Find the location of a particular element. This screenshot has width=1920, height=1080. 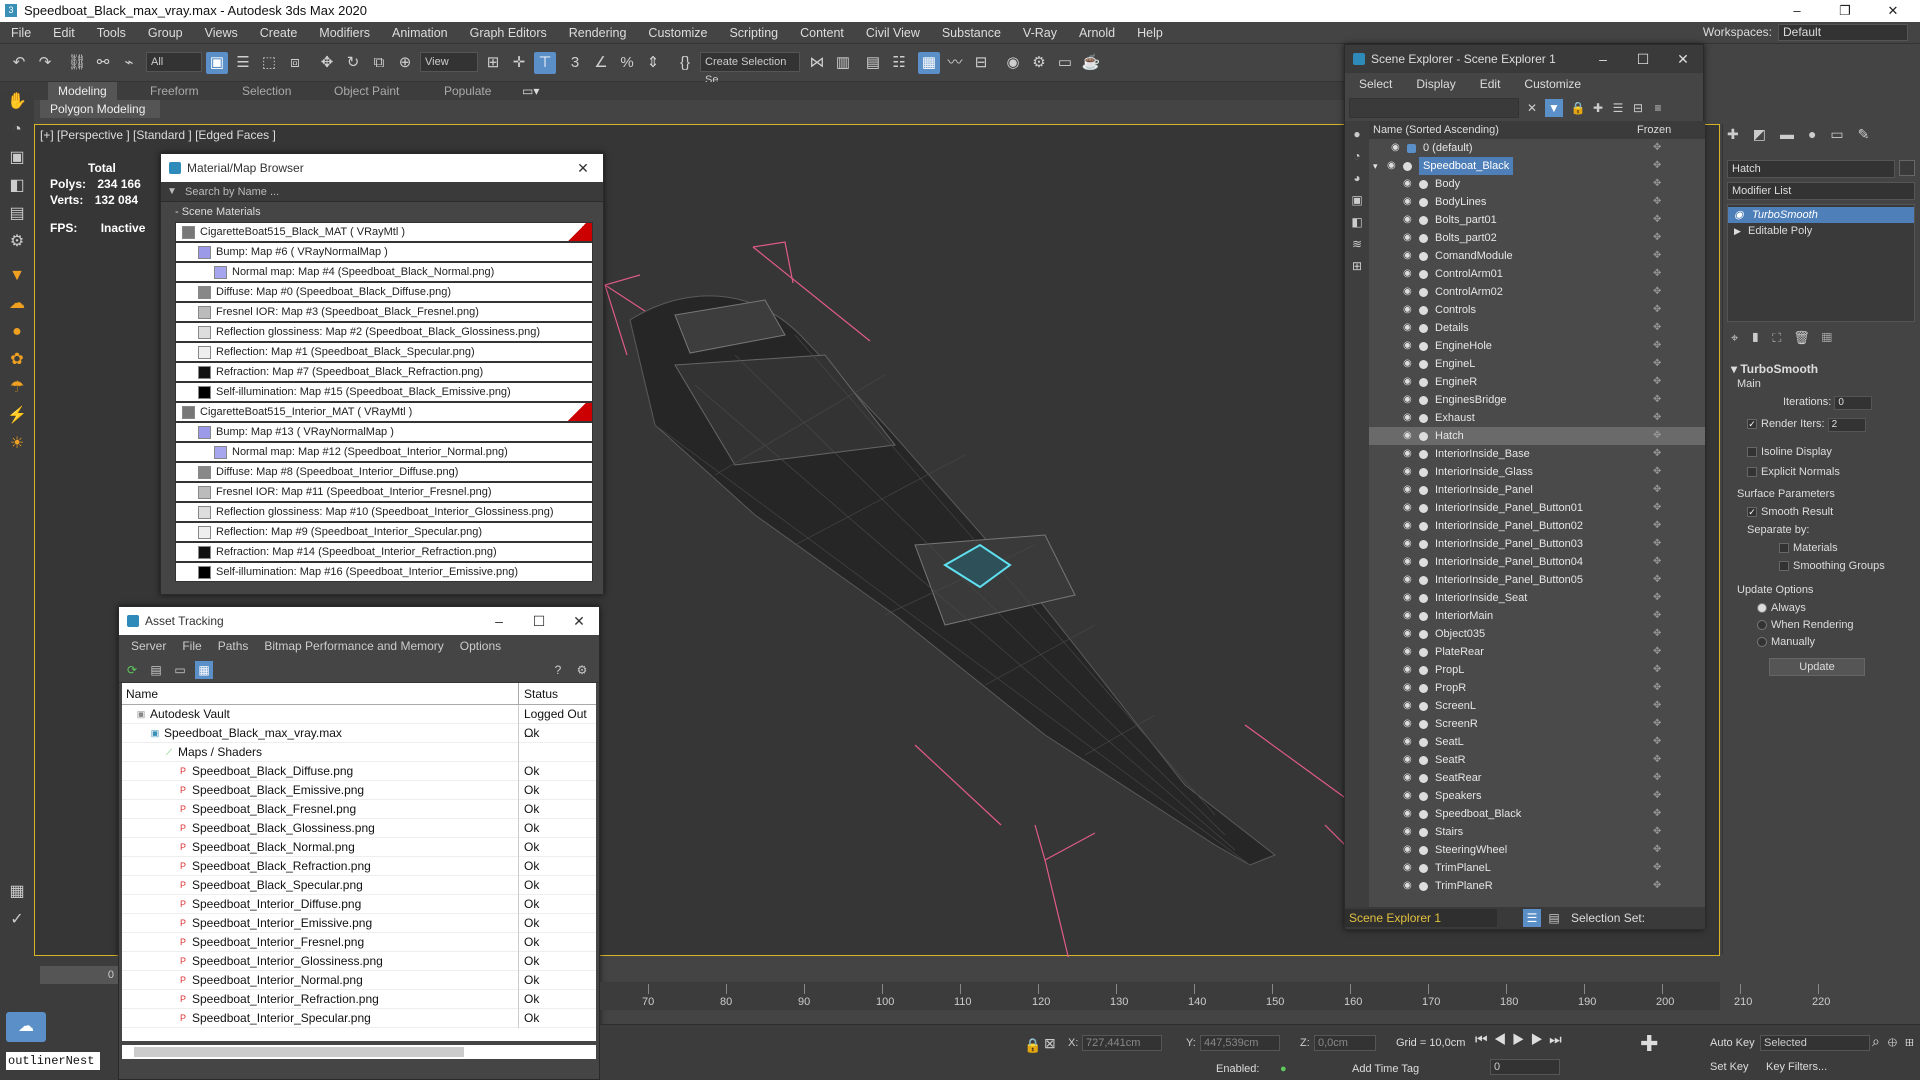

hierarchy-icon: ⊟ is located at coordinates (1638, 108).